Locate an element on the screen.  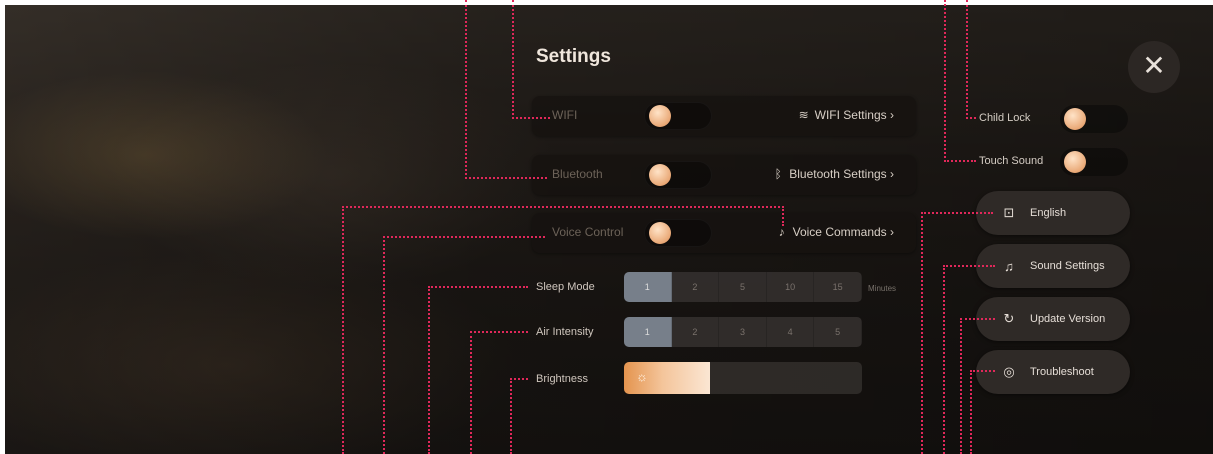
sleep-option: 5 is located at coordinates (743, 287).